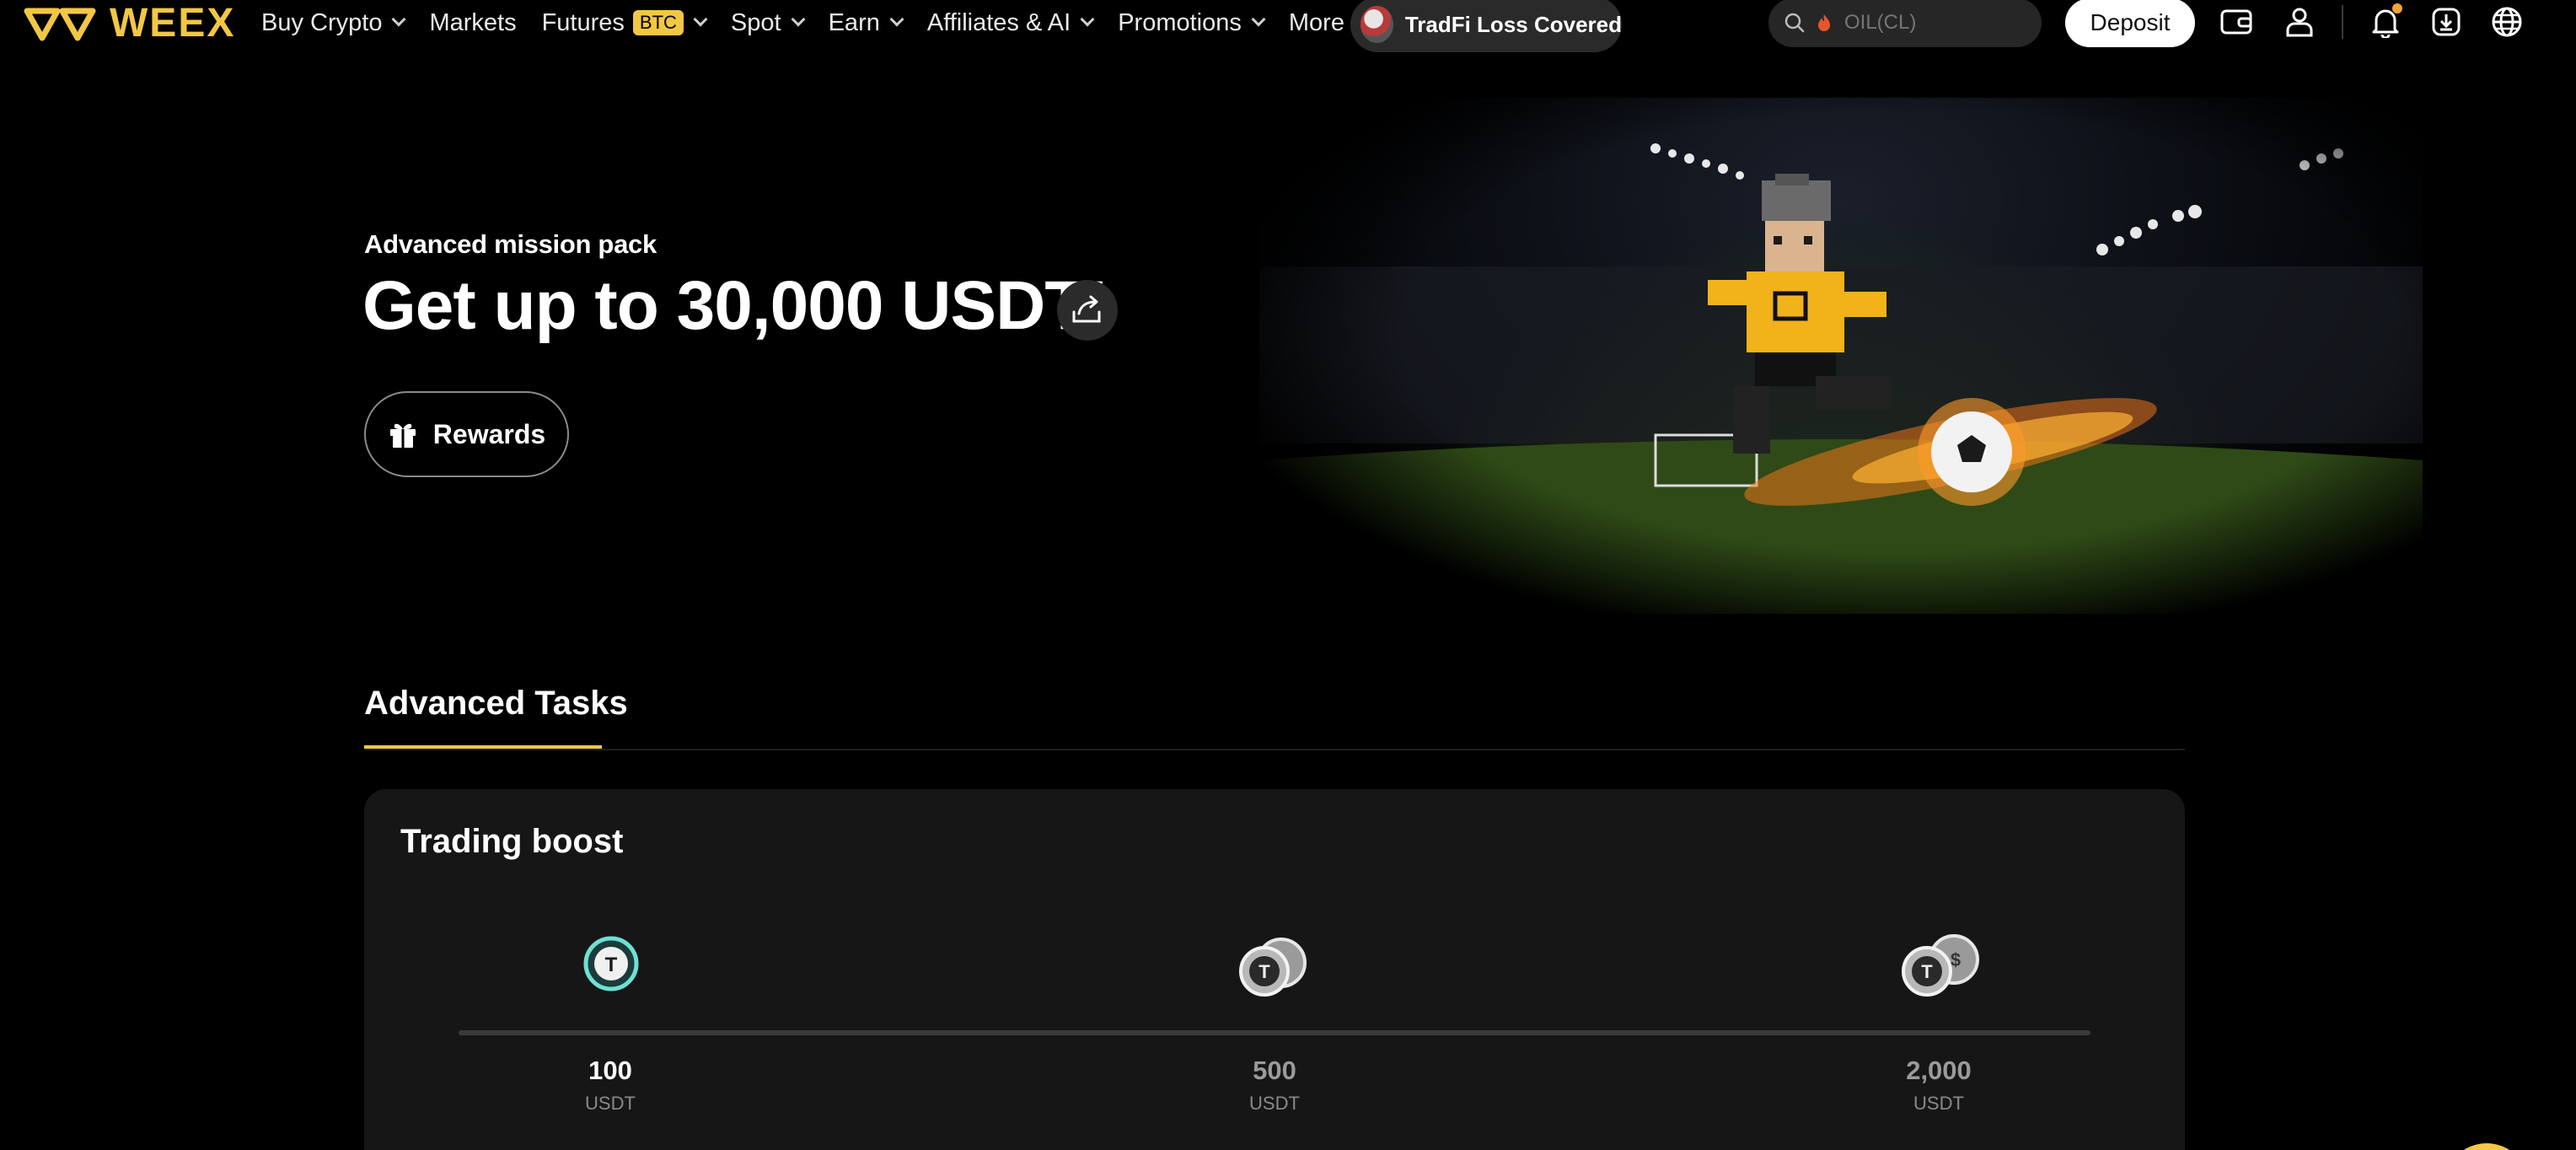 This screenshot has height=1150, width=2576. I want to click on milestone-amount: 2,000, so click(1939, 1070).